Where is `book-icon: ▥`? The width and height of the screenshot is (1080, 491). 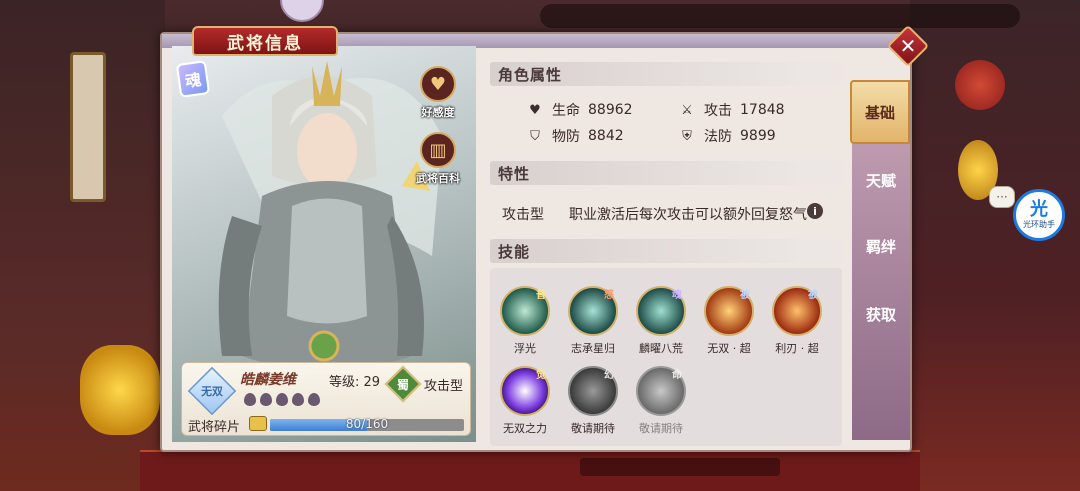 book-icon: ▥ is located at coordinates (438, 150).